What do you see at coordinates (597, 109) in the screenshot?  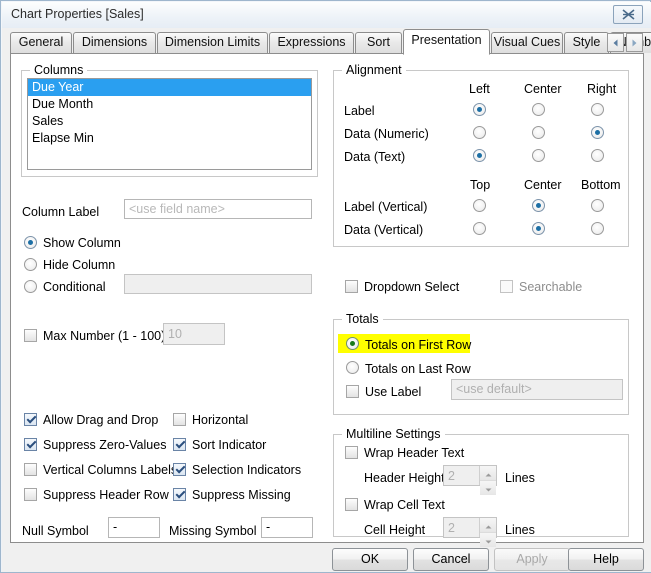 I see `alignment-label-right-radio` at bounding box center [597, 109].